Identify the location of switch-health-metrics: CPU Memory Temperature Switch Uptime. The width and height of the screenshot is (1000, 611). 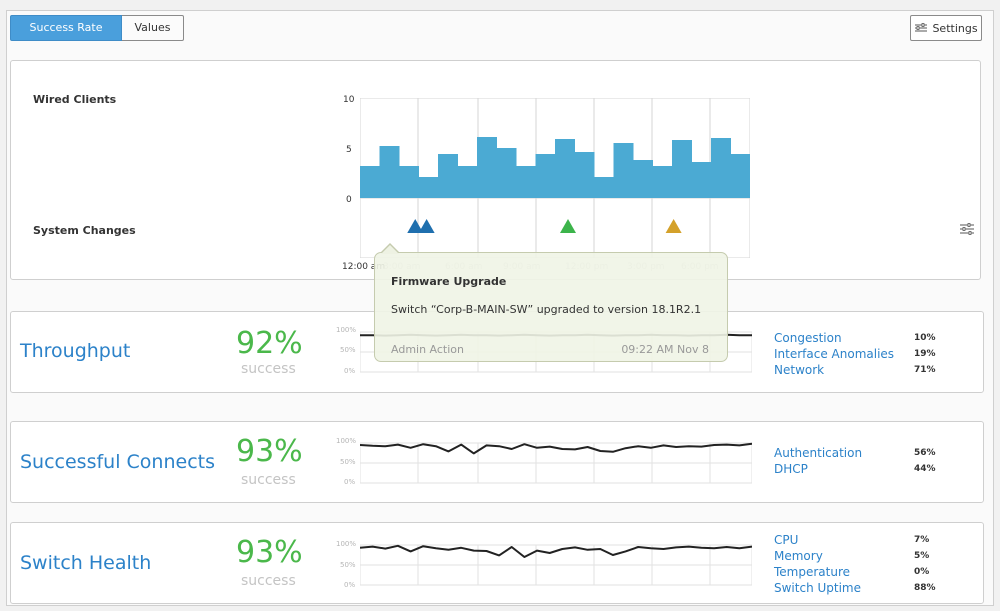
(817, 564).